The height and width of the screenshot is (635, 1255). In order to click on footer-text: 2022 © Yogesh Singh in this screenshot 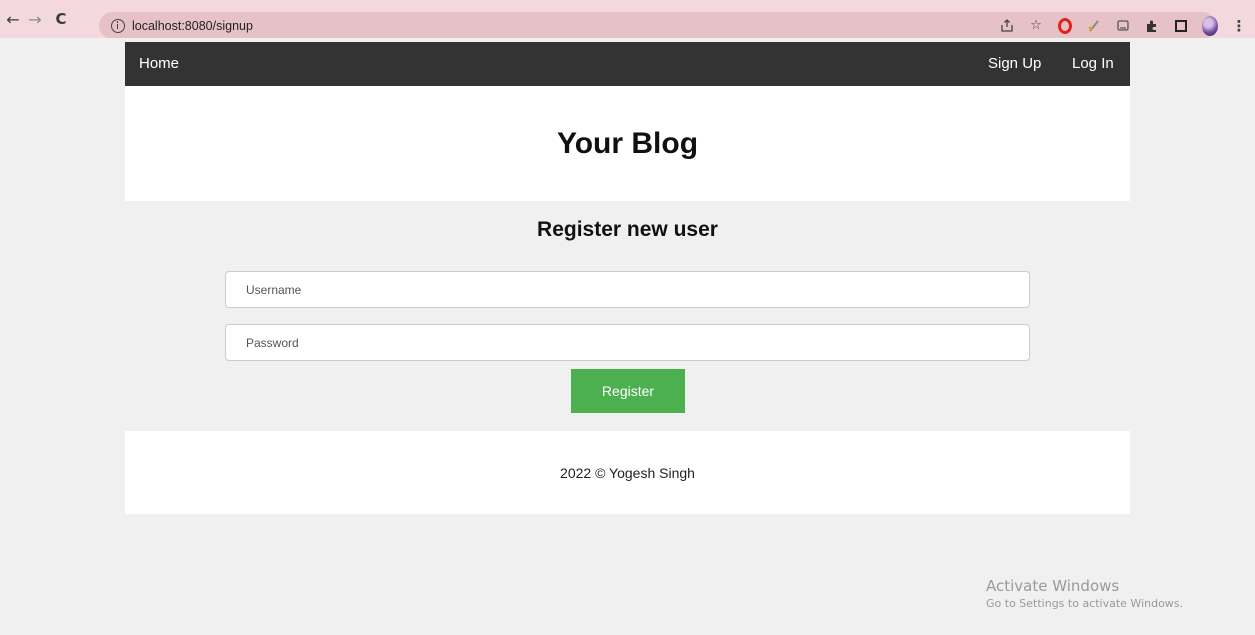, I will do `click(627, 472)`.